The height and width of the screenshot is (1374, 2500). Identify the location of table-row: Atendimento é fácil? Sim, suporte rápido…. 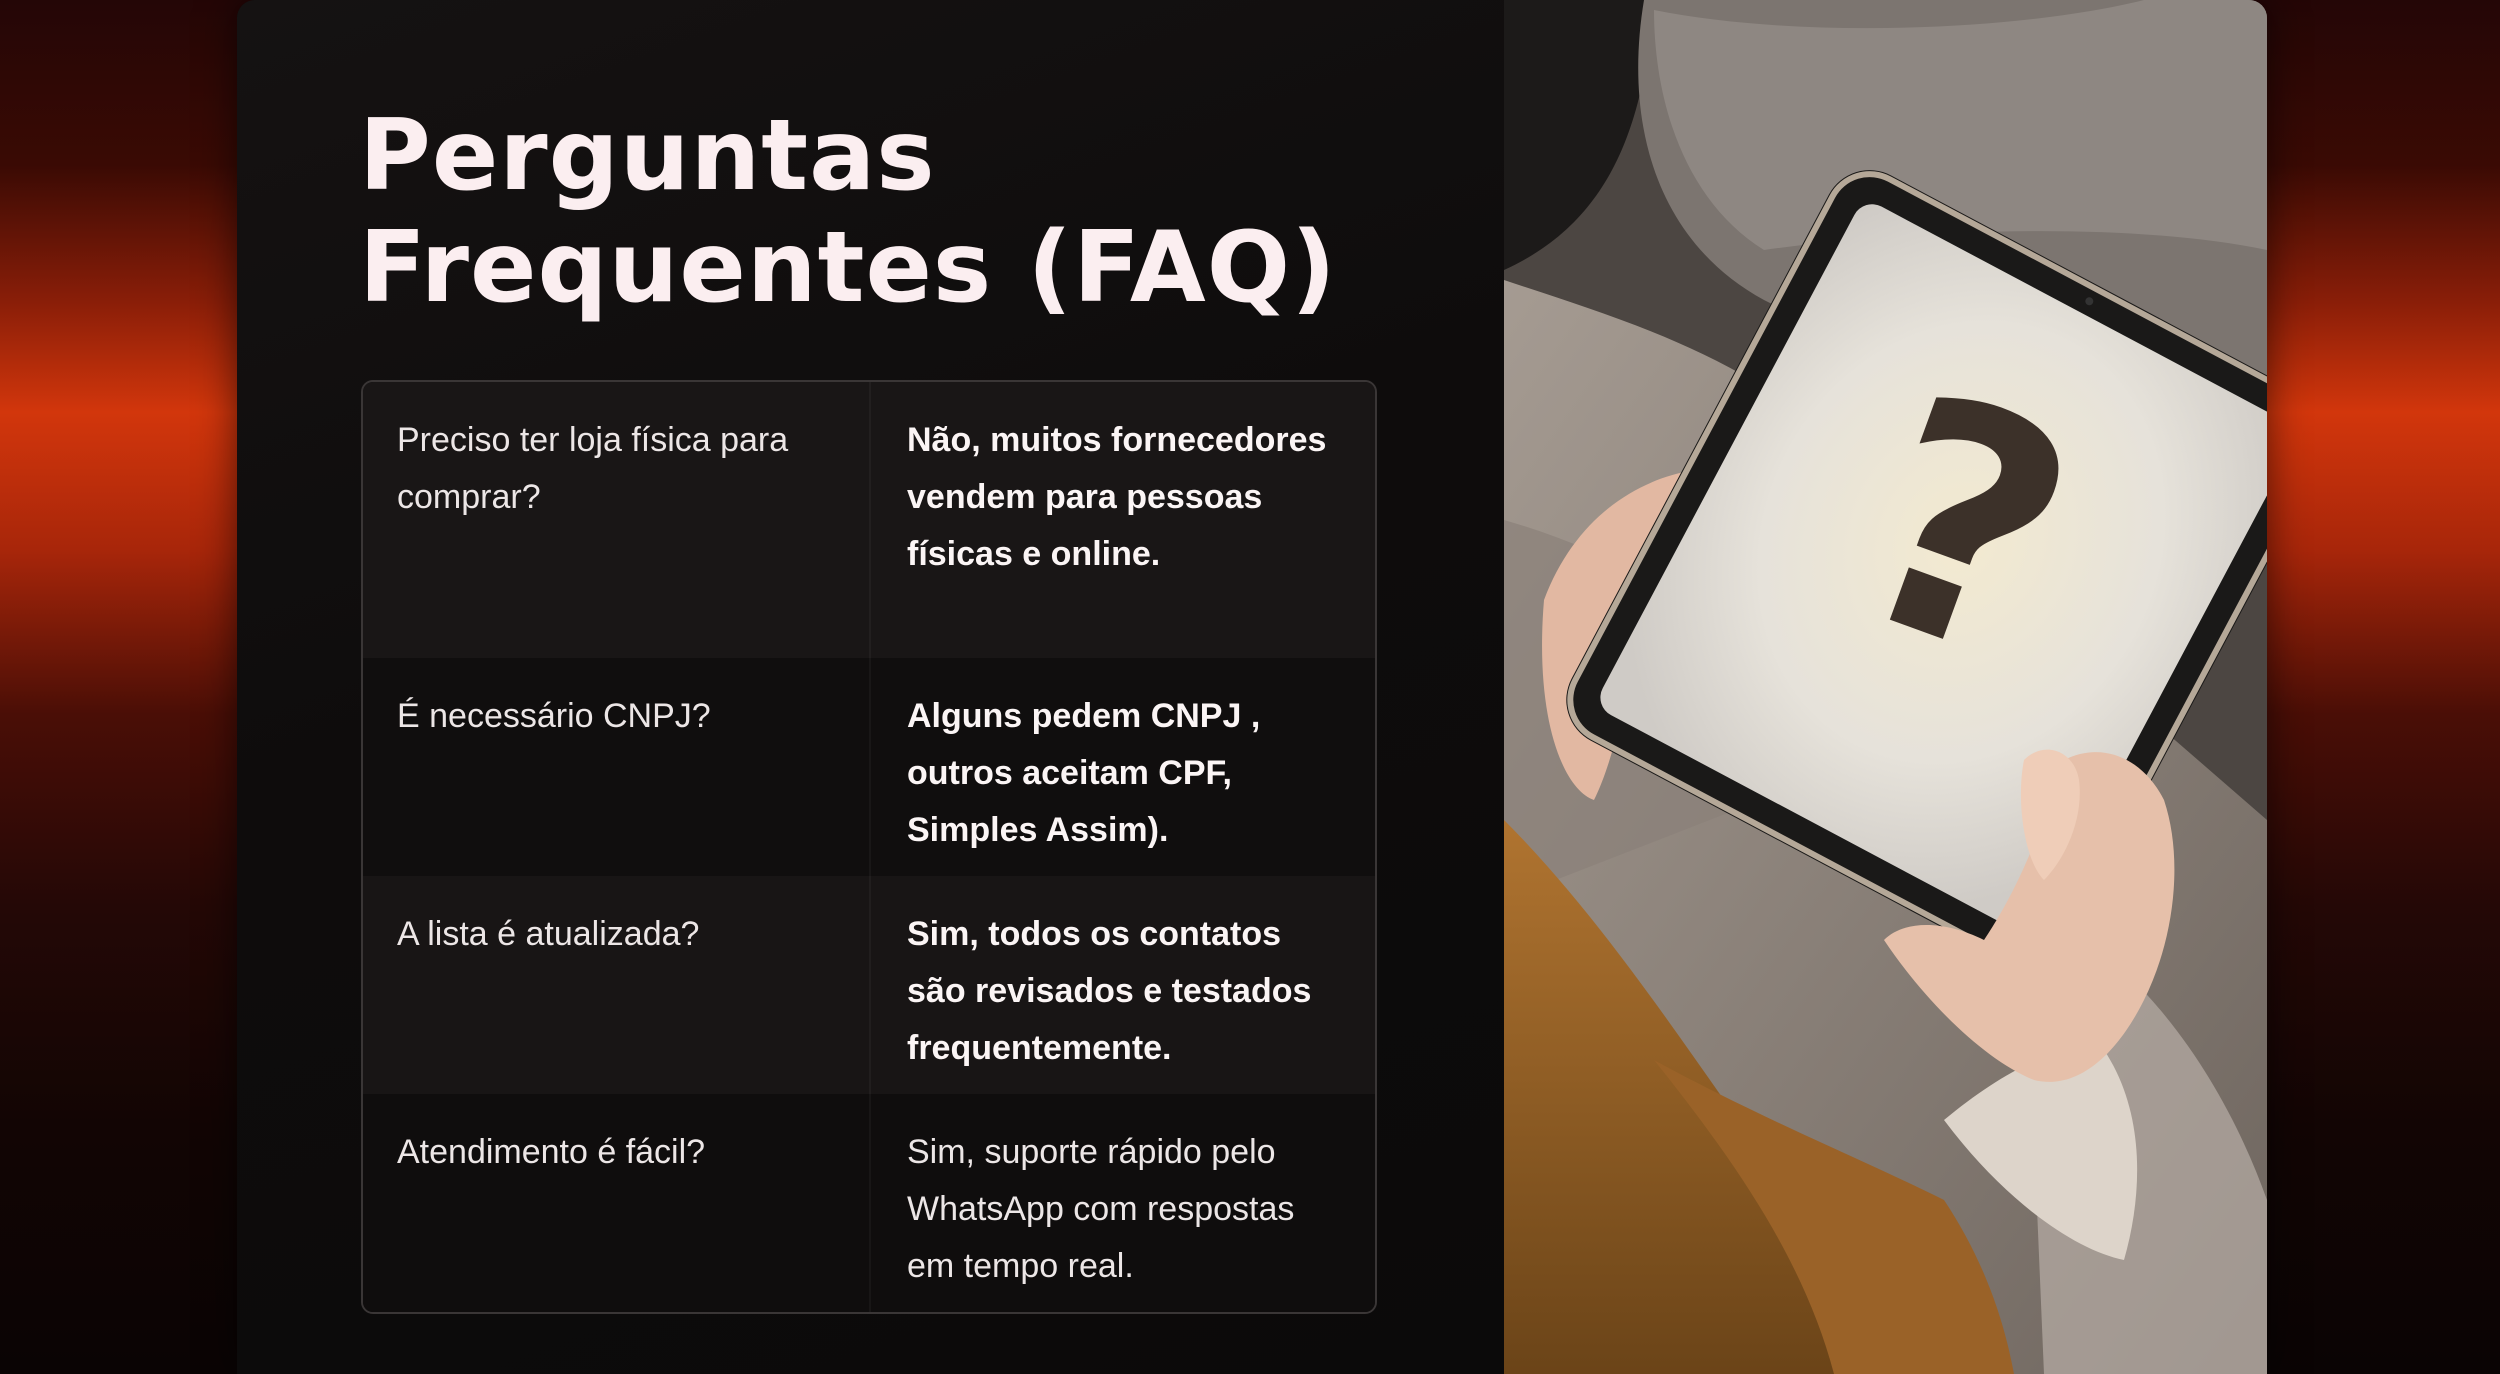
(869, 1203).